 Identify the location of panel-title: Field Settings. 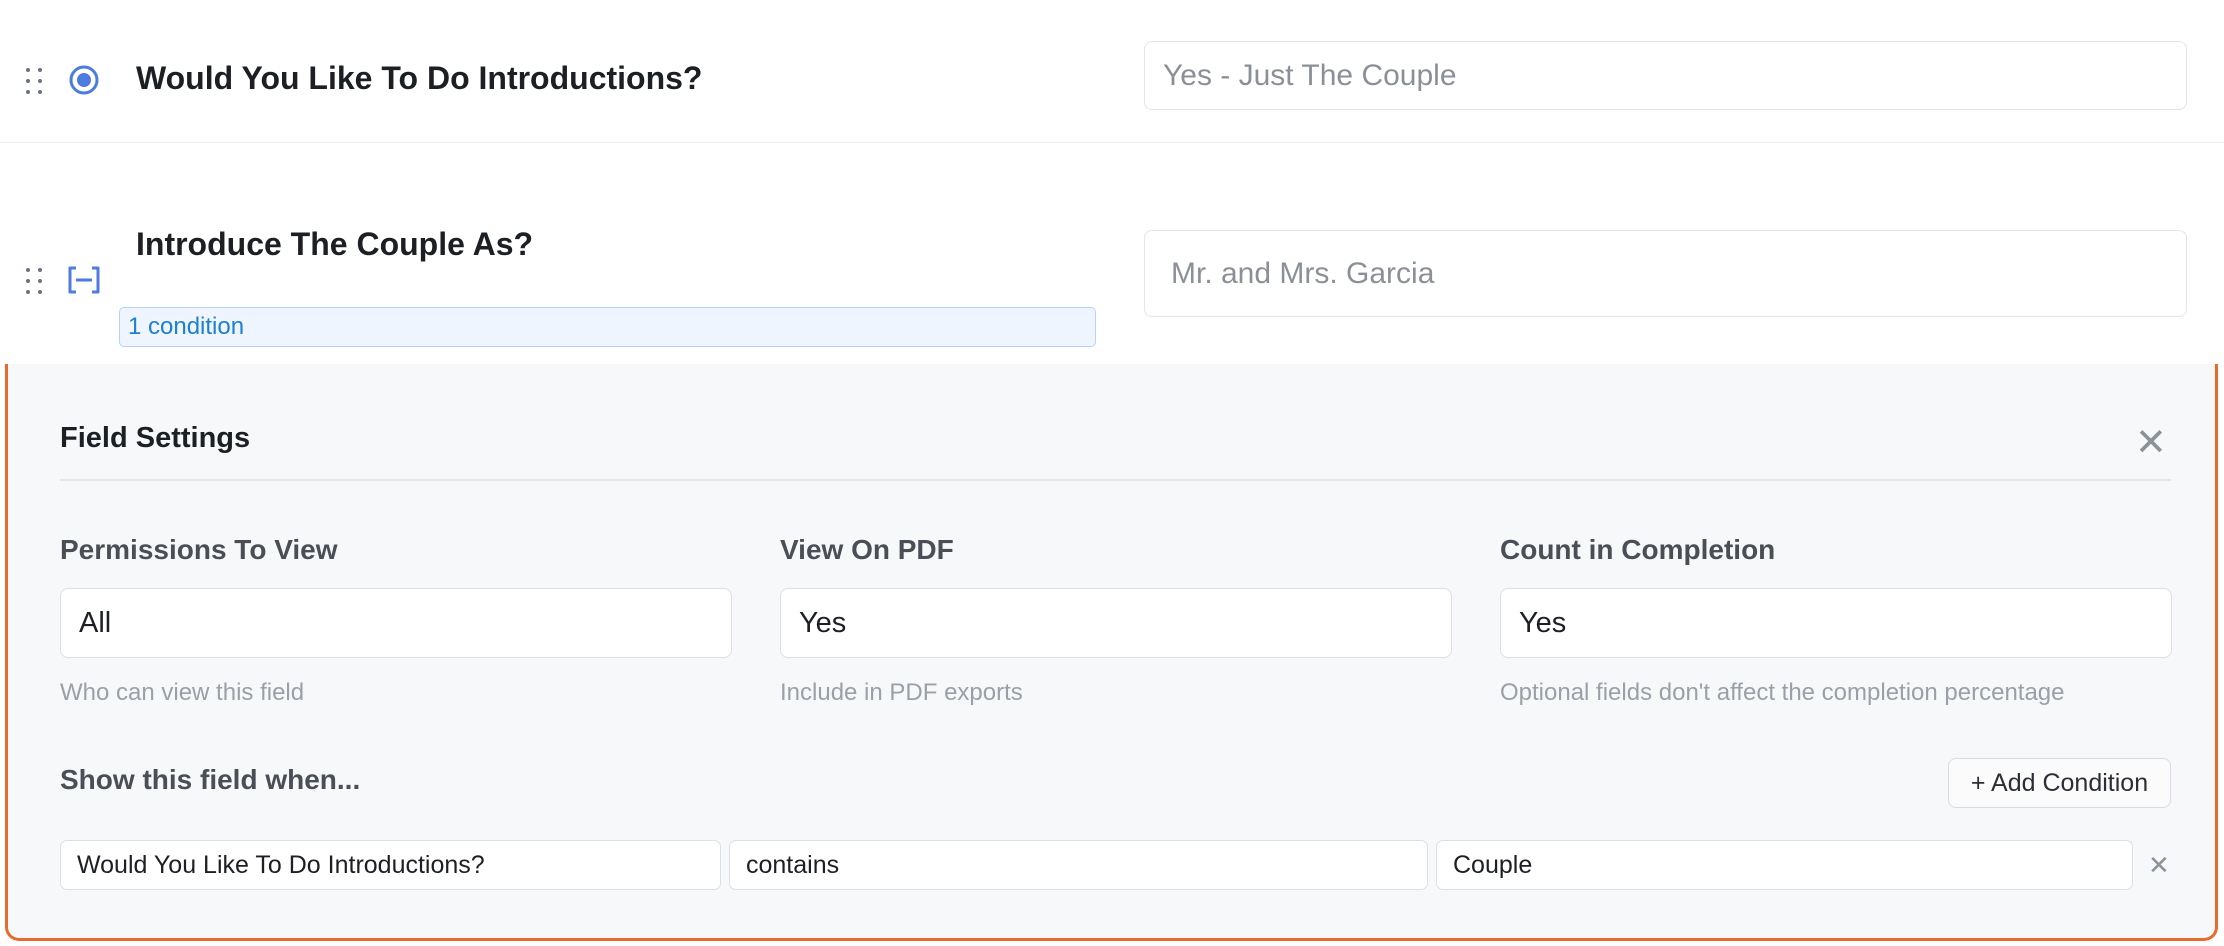
(155, 438).